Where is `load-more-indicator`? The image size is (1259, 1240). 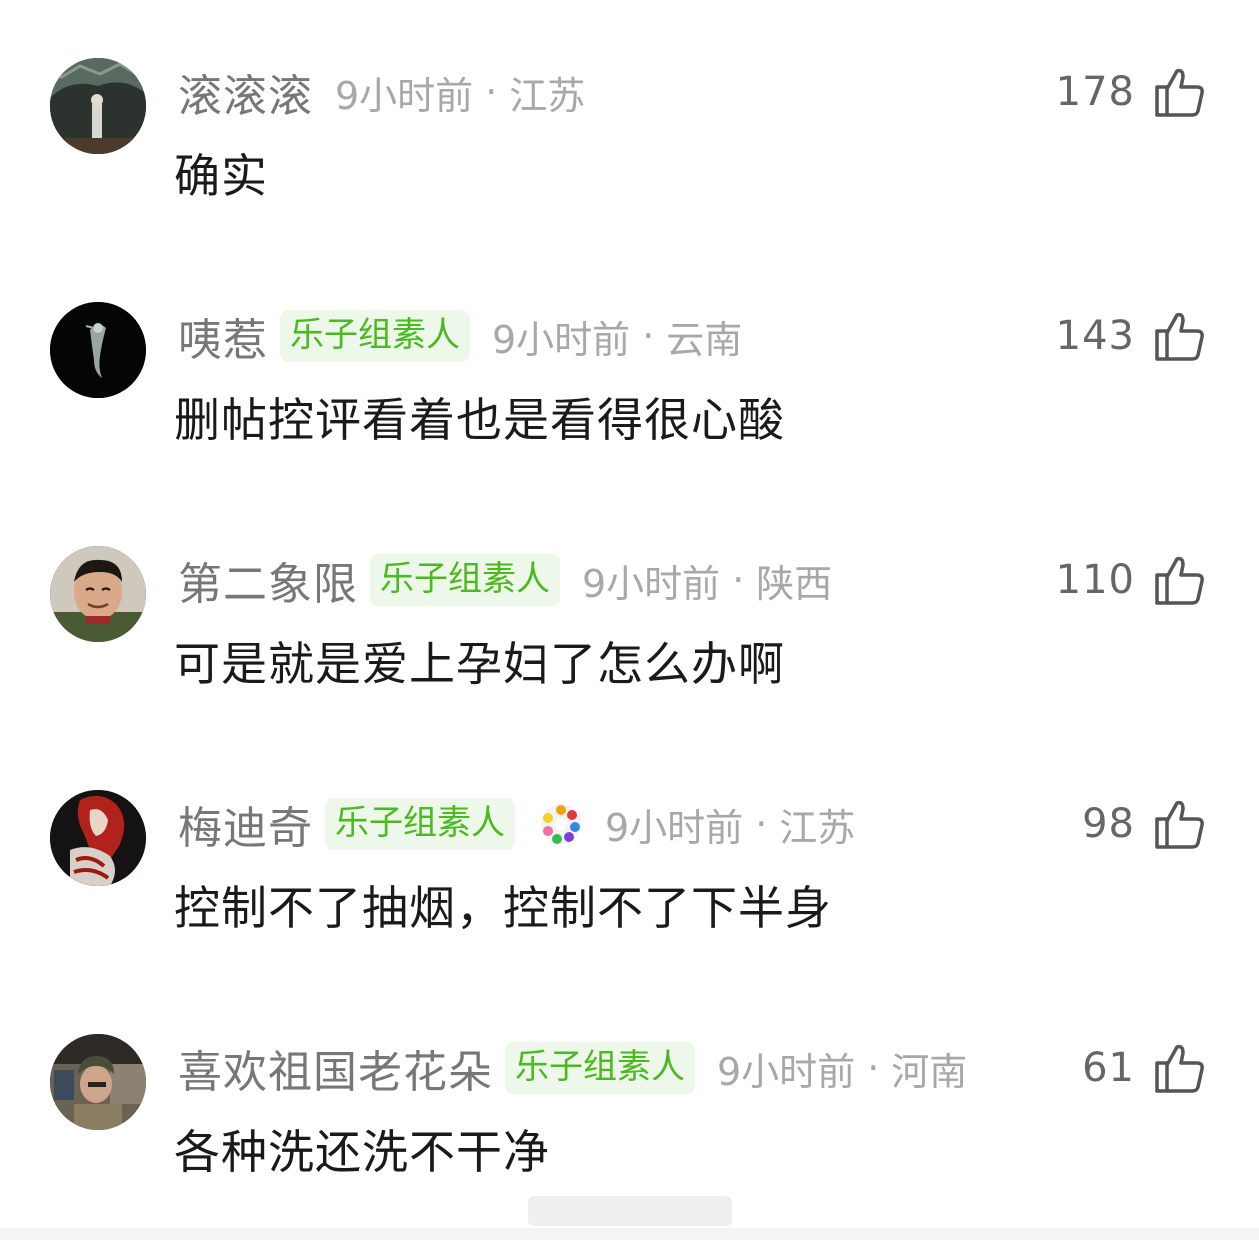 load-more-indicator is located at coordinates (630, 1211).